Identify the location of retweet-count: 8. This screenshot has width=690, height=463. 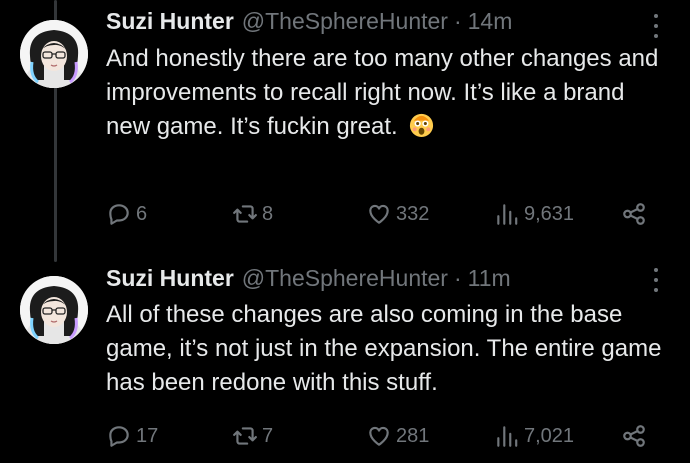
(268, 213).